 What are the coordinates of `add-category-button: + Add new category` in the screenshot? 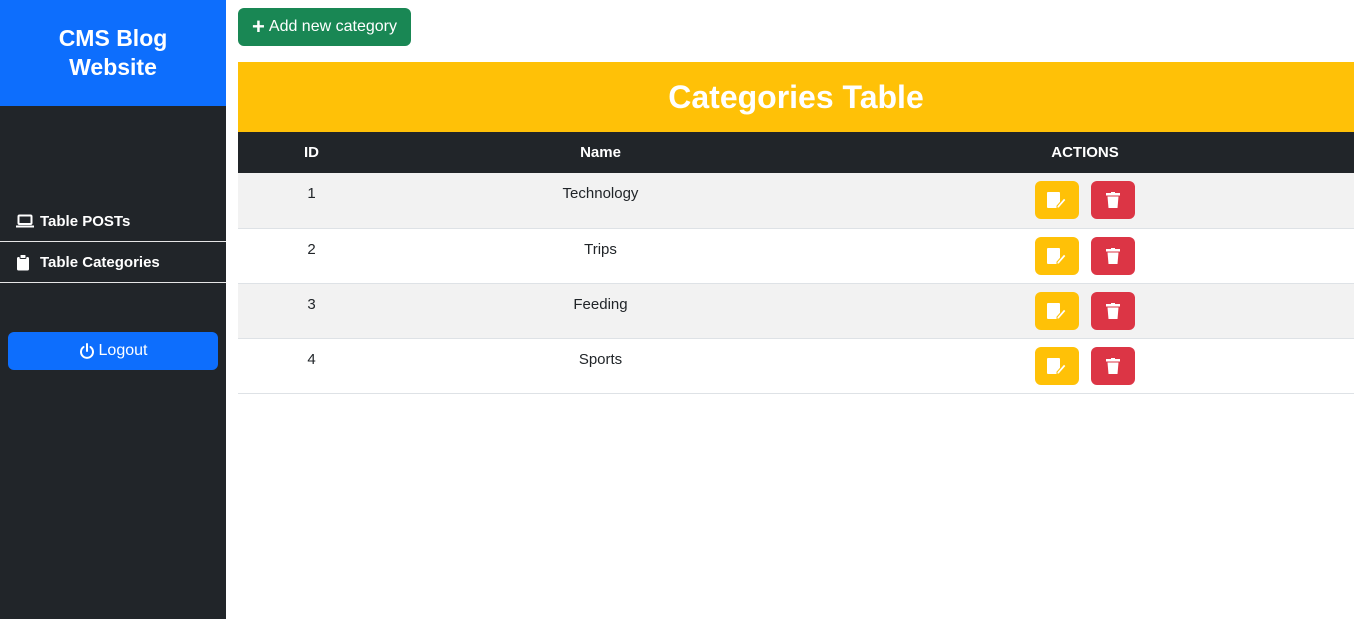 It's located at (324, 27).